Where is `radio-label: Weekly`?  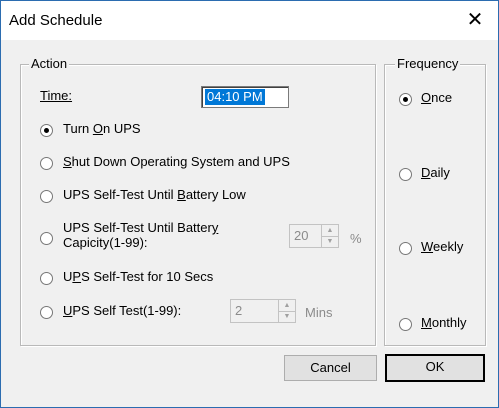 radio-label: Weekly is located at coordinates (442, 246).